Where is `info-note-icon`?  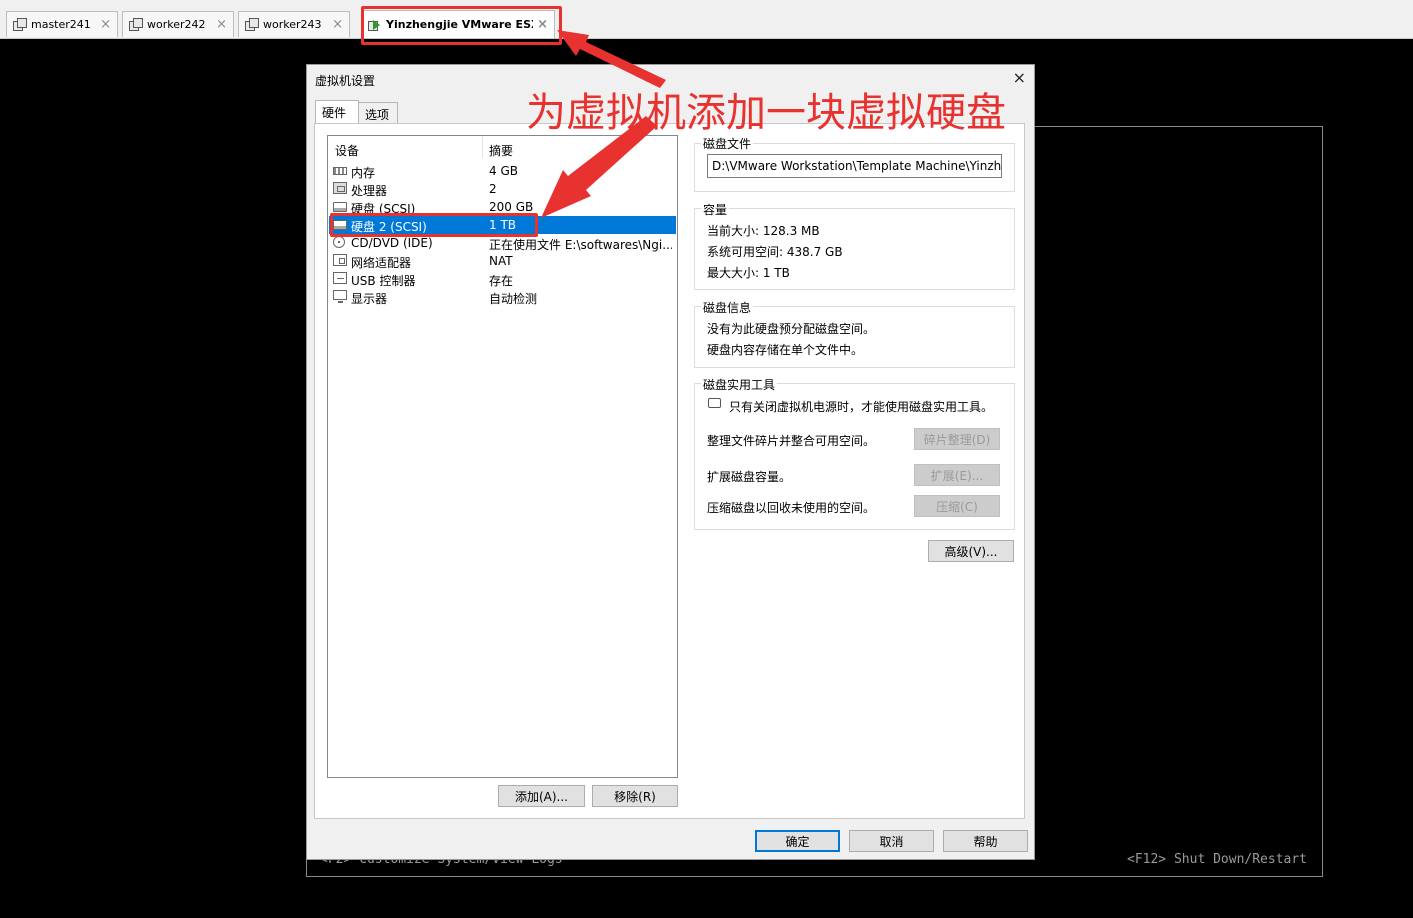
info-note-icon is located at coordinates (714, 403).